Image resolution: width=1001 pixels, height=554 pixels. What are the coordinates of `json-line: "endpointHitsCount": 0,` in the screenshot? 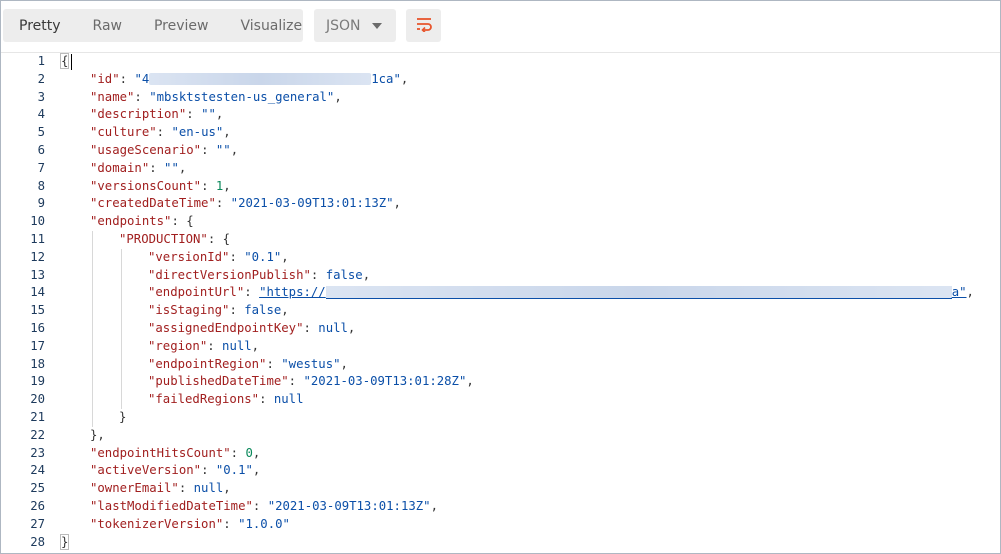 It's located at (175, 452).